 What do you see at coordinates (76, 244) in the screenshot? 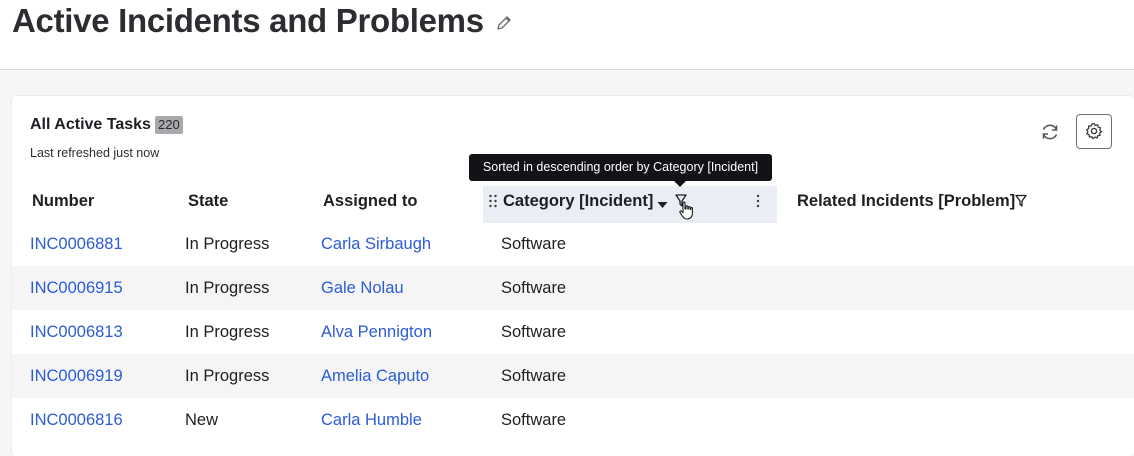
I see `incident-number-link: INC0006881` at bounding box center [76, 244].